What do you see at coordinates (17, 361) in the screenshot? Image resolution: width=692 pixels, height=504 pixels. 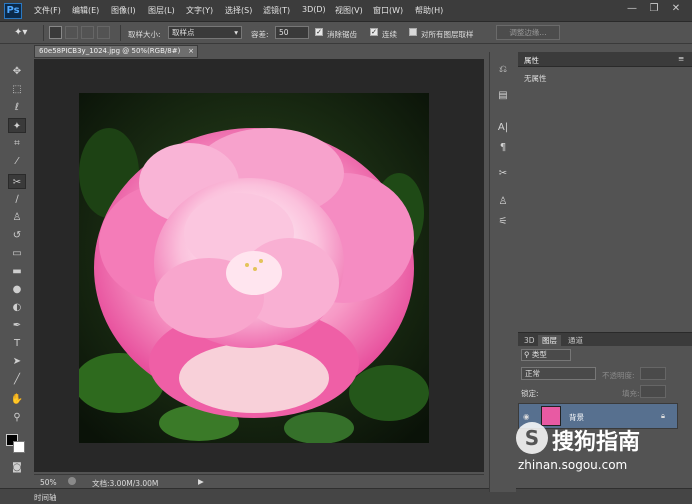 I see `path-selection-tool-icon: ➤` at bounding box center [17, 361].